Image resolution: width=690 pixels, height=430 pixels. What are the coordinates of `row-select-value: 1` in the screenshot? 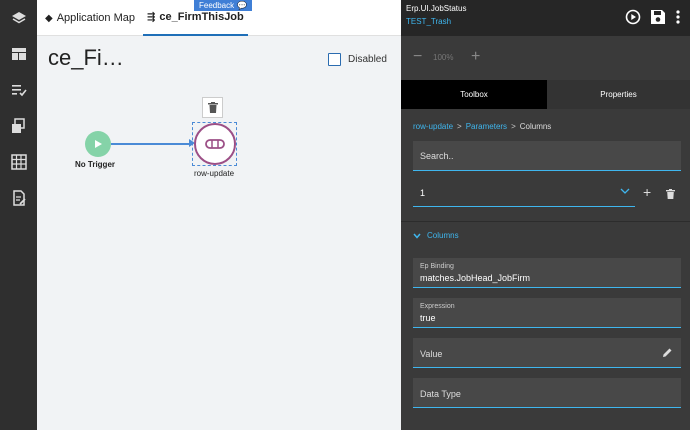 It's located at (423, 193).